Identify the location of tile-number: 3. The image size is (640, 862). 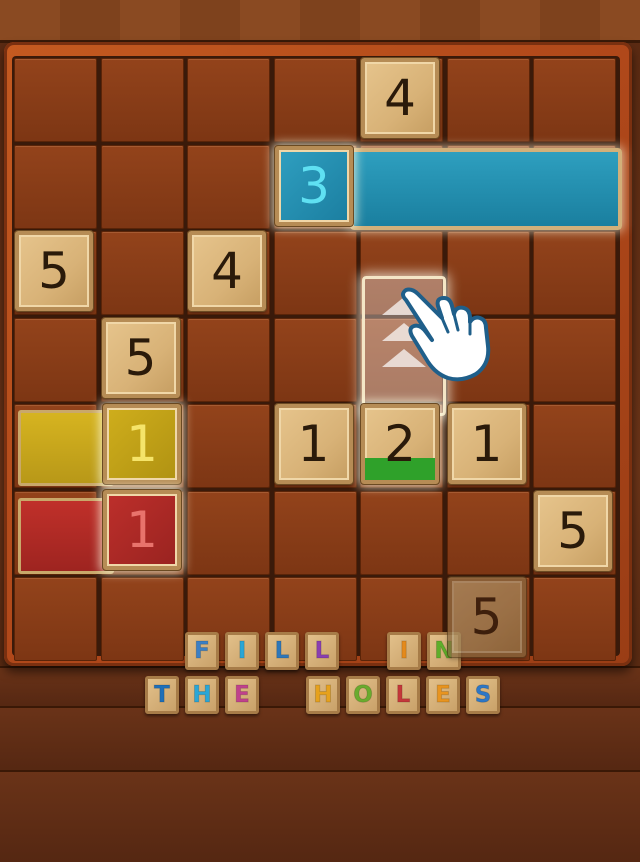
(314, 186).